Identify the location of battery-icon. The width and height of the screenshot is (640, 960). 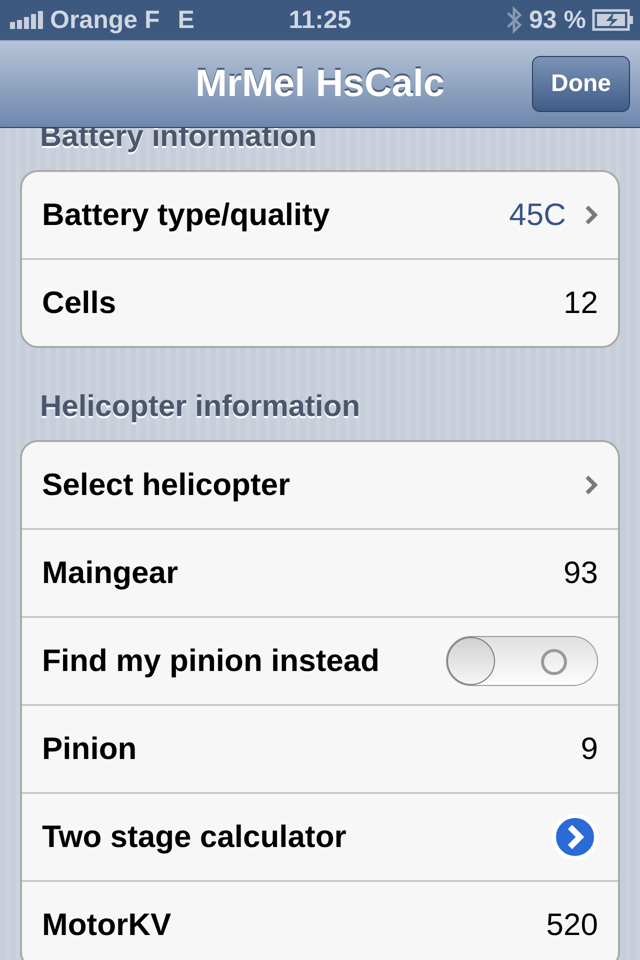
(613, 20).